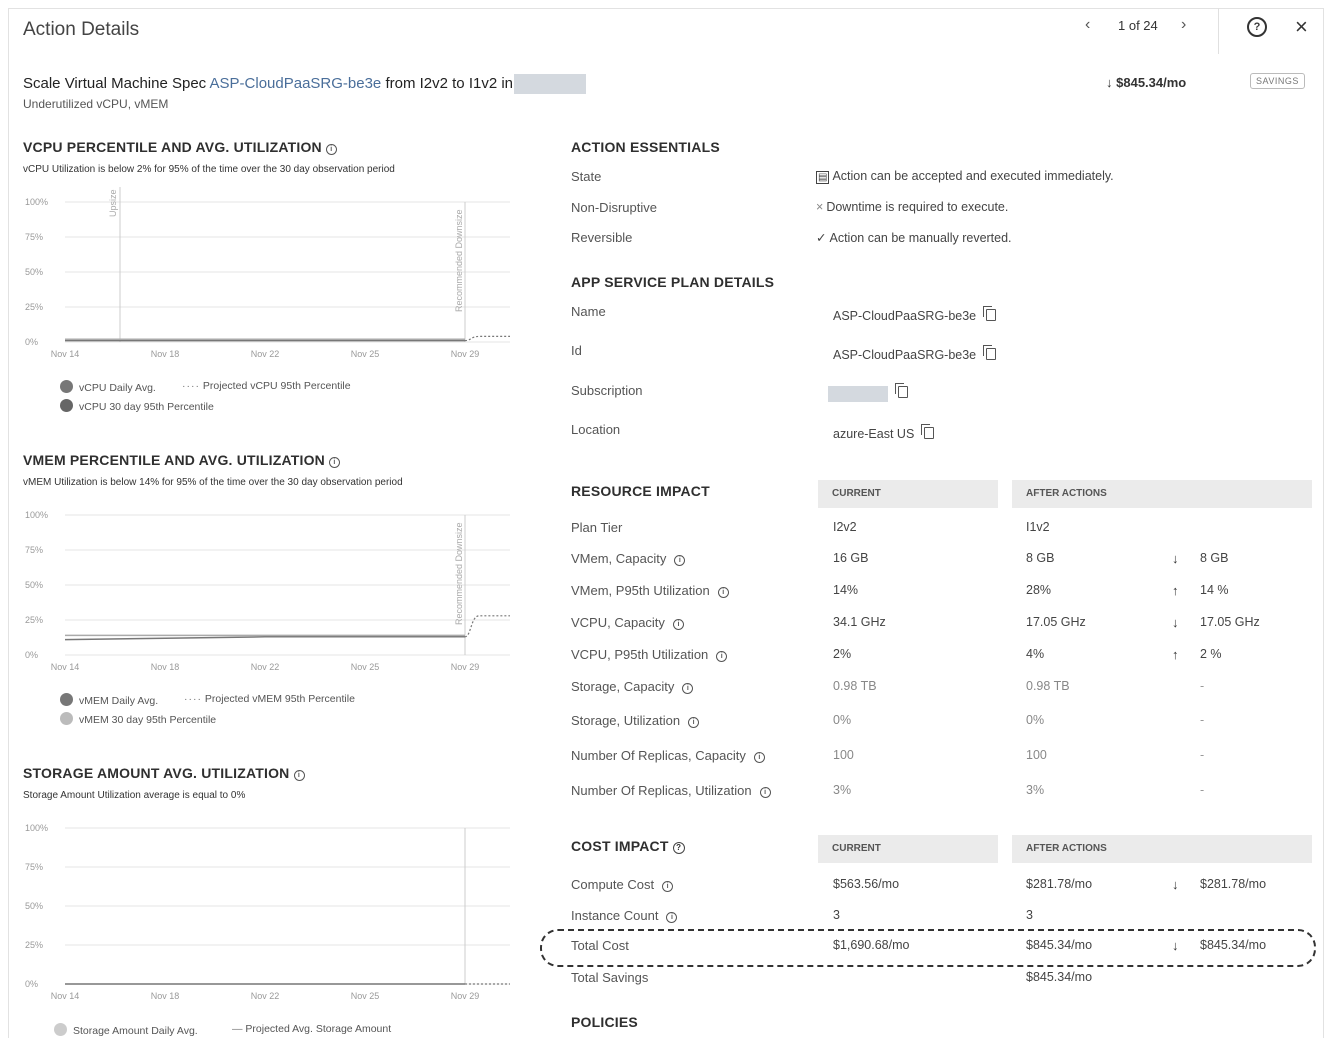  I want to click on legend-label: Projected Avg. Storage Amount, so click(318, 1029).